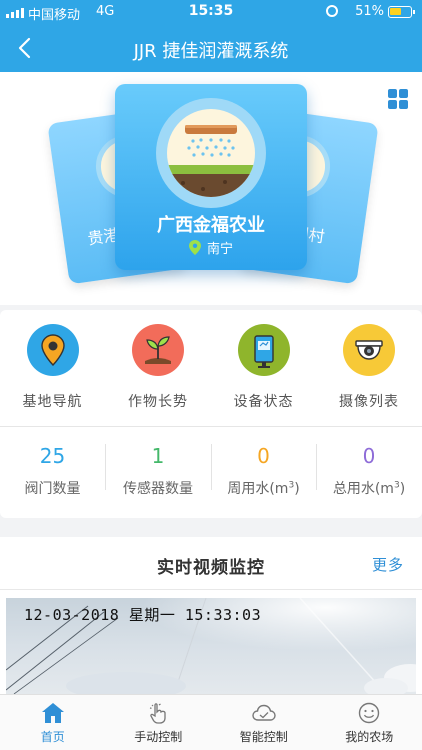 Image resolution: width=422 pixels, height=750 pixels. I want to click on menu-base-navigation: 基地导航, so click(52, 367).